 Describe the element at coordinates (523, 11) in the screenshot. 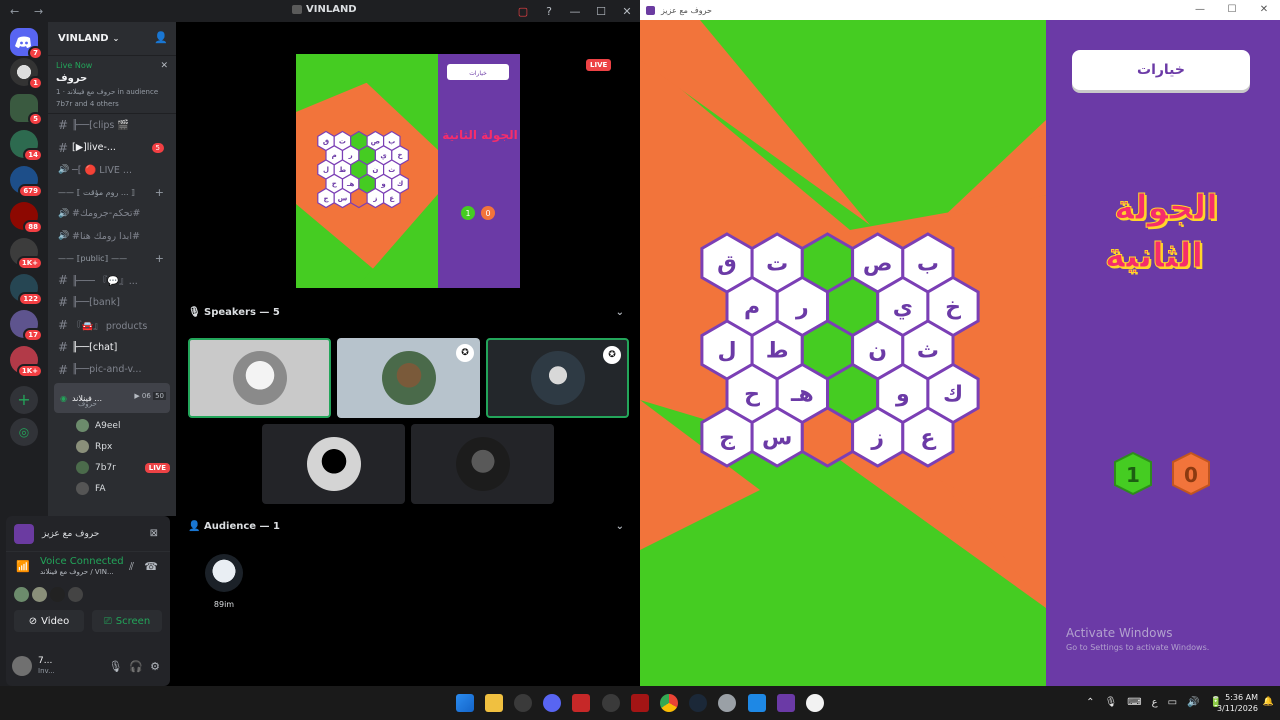

I see `inbox-icon: ▢` at that location.